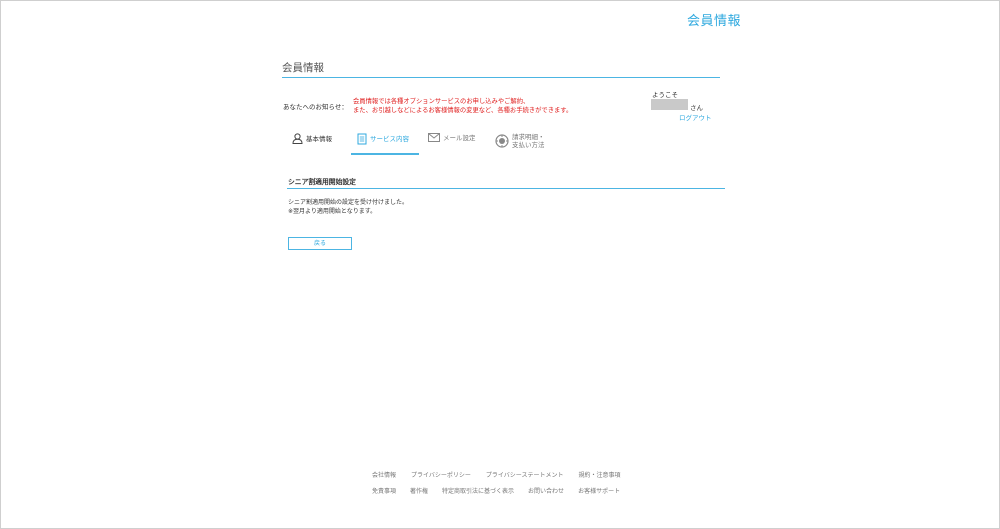 This screenshot has width=1000, height=529. Describe the element at coordinates (384, 474) in the screenshot. I see `footer-link-company: 会社情報` at that location.